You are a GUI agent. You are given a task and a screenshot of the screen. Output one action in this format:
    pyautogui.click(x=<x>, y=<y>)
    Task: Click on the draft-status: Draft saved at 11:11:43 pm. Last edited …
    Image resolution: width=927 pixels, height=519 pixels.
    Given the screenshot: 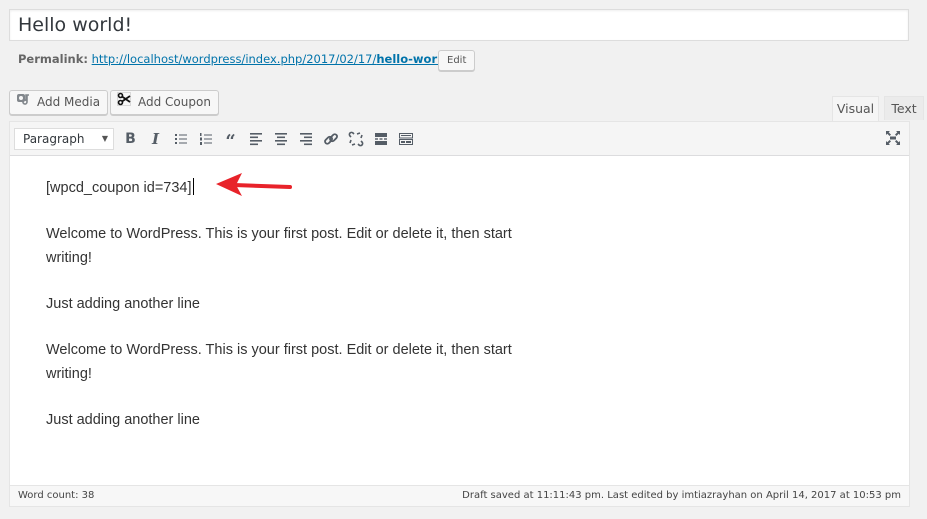 What is the action you would take?
    pyautogui.click(x=681, y=495)
    